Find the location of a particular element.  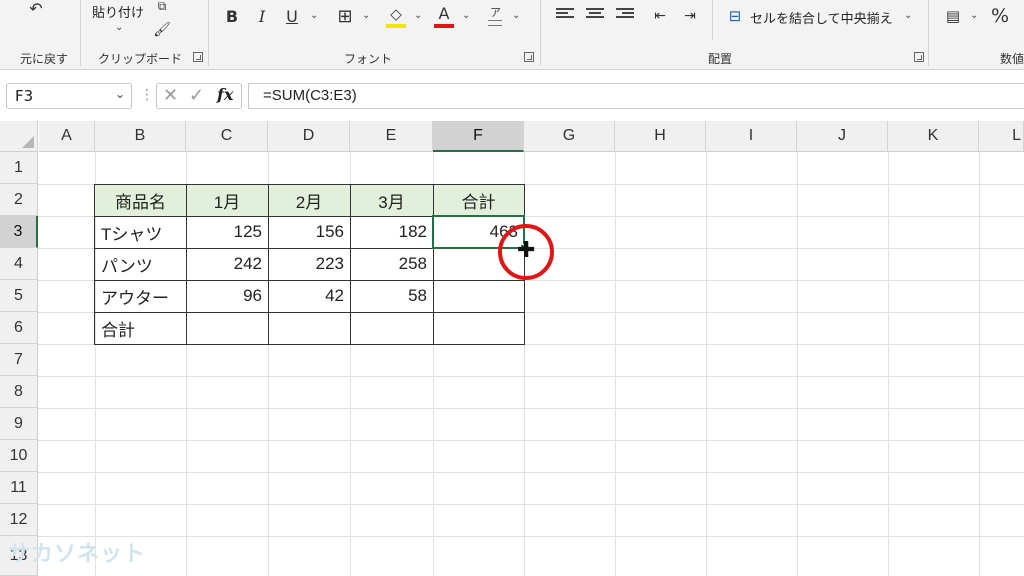

borders-icon: ⊞ is located at coordinates (345, 16).